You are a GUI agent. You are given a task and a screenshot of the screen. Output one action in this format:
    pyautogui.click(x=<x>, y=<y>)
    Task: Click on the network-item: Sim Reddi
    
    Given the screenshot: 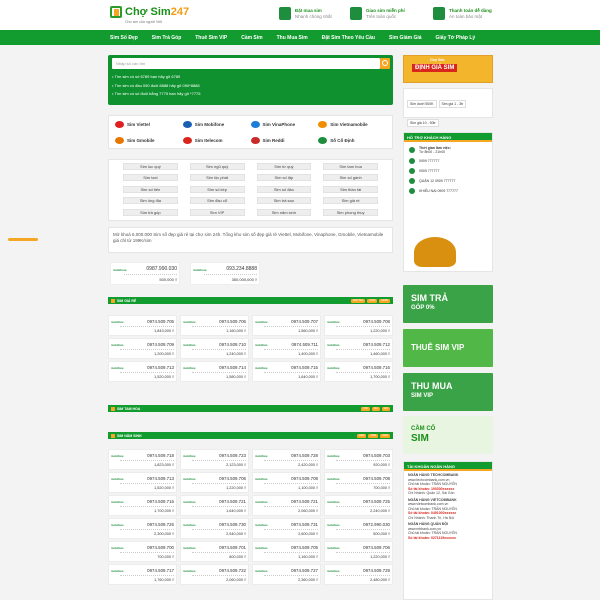 What is the action you would take?
    pyautogui.click(x=284, y=140)
    